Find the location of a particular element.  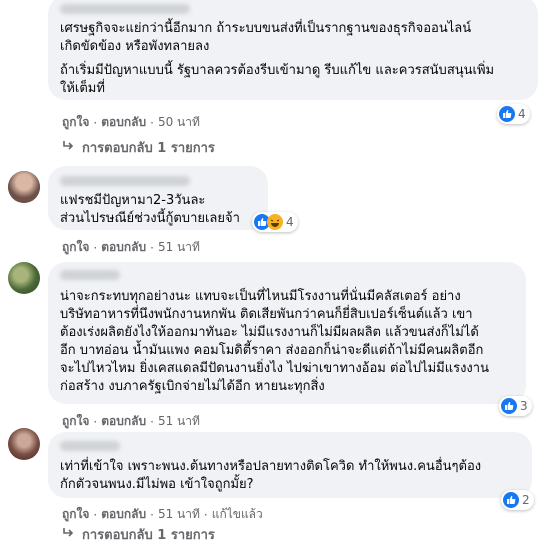

reaction-count: 2 is located at coordinates (526, 500).